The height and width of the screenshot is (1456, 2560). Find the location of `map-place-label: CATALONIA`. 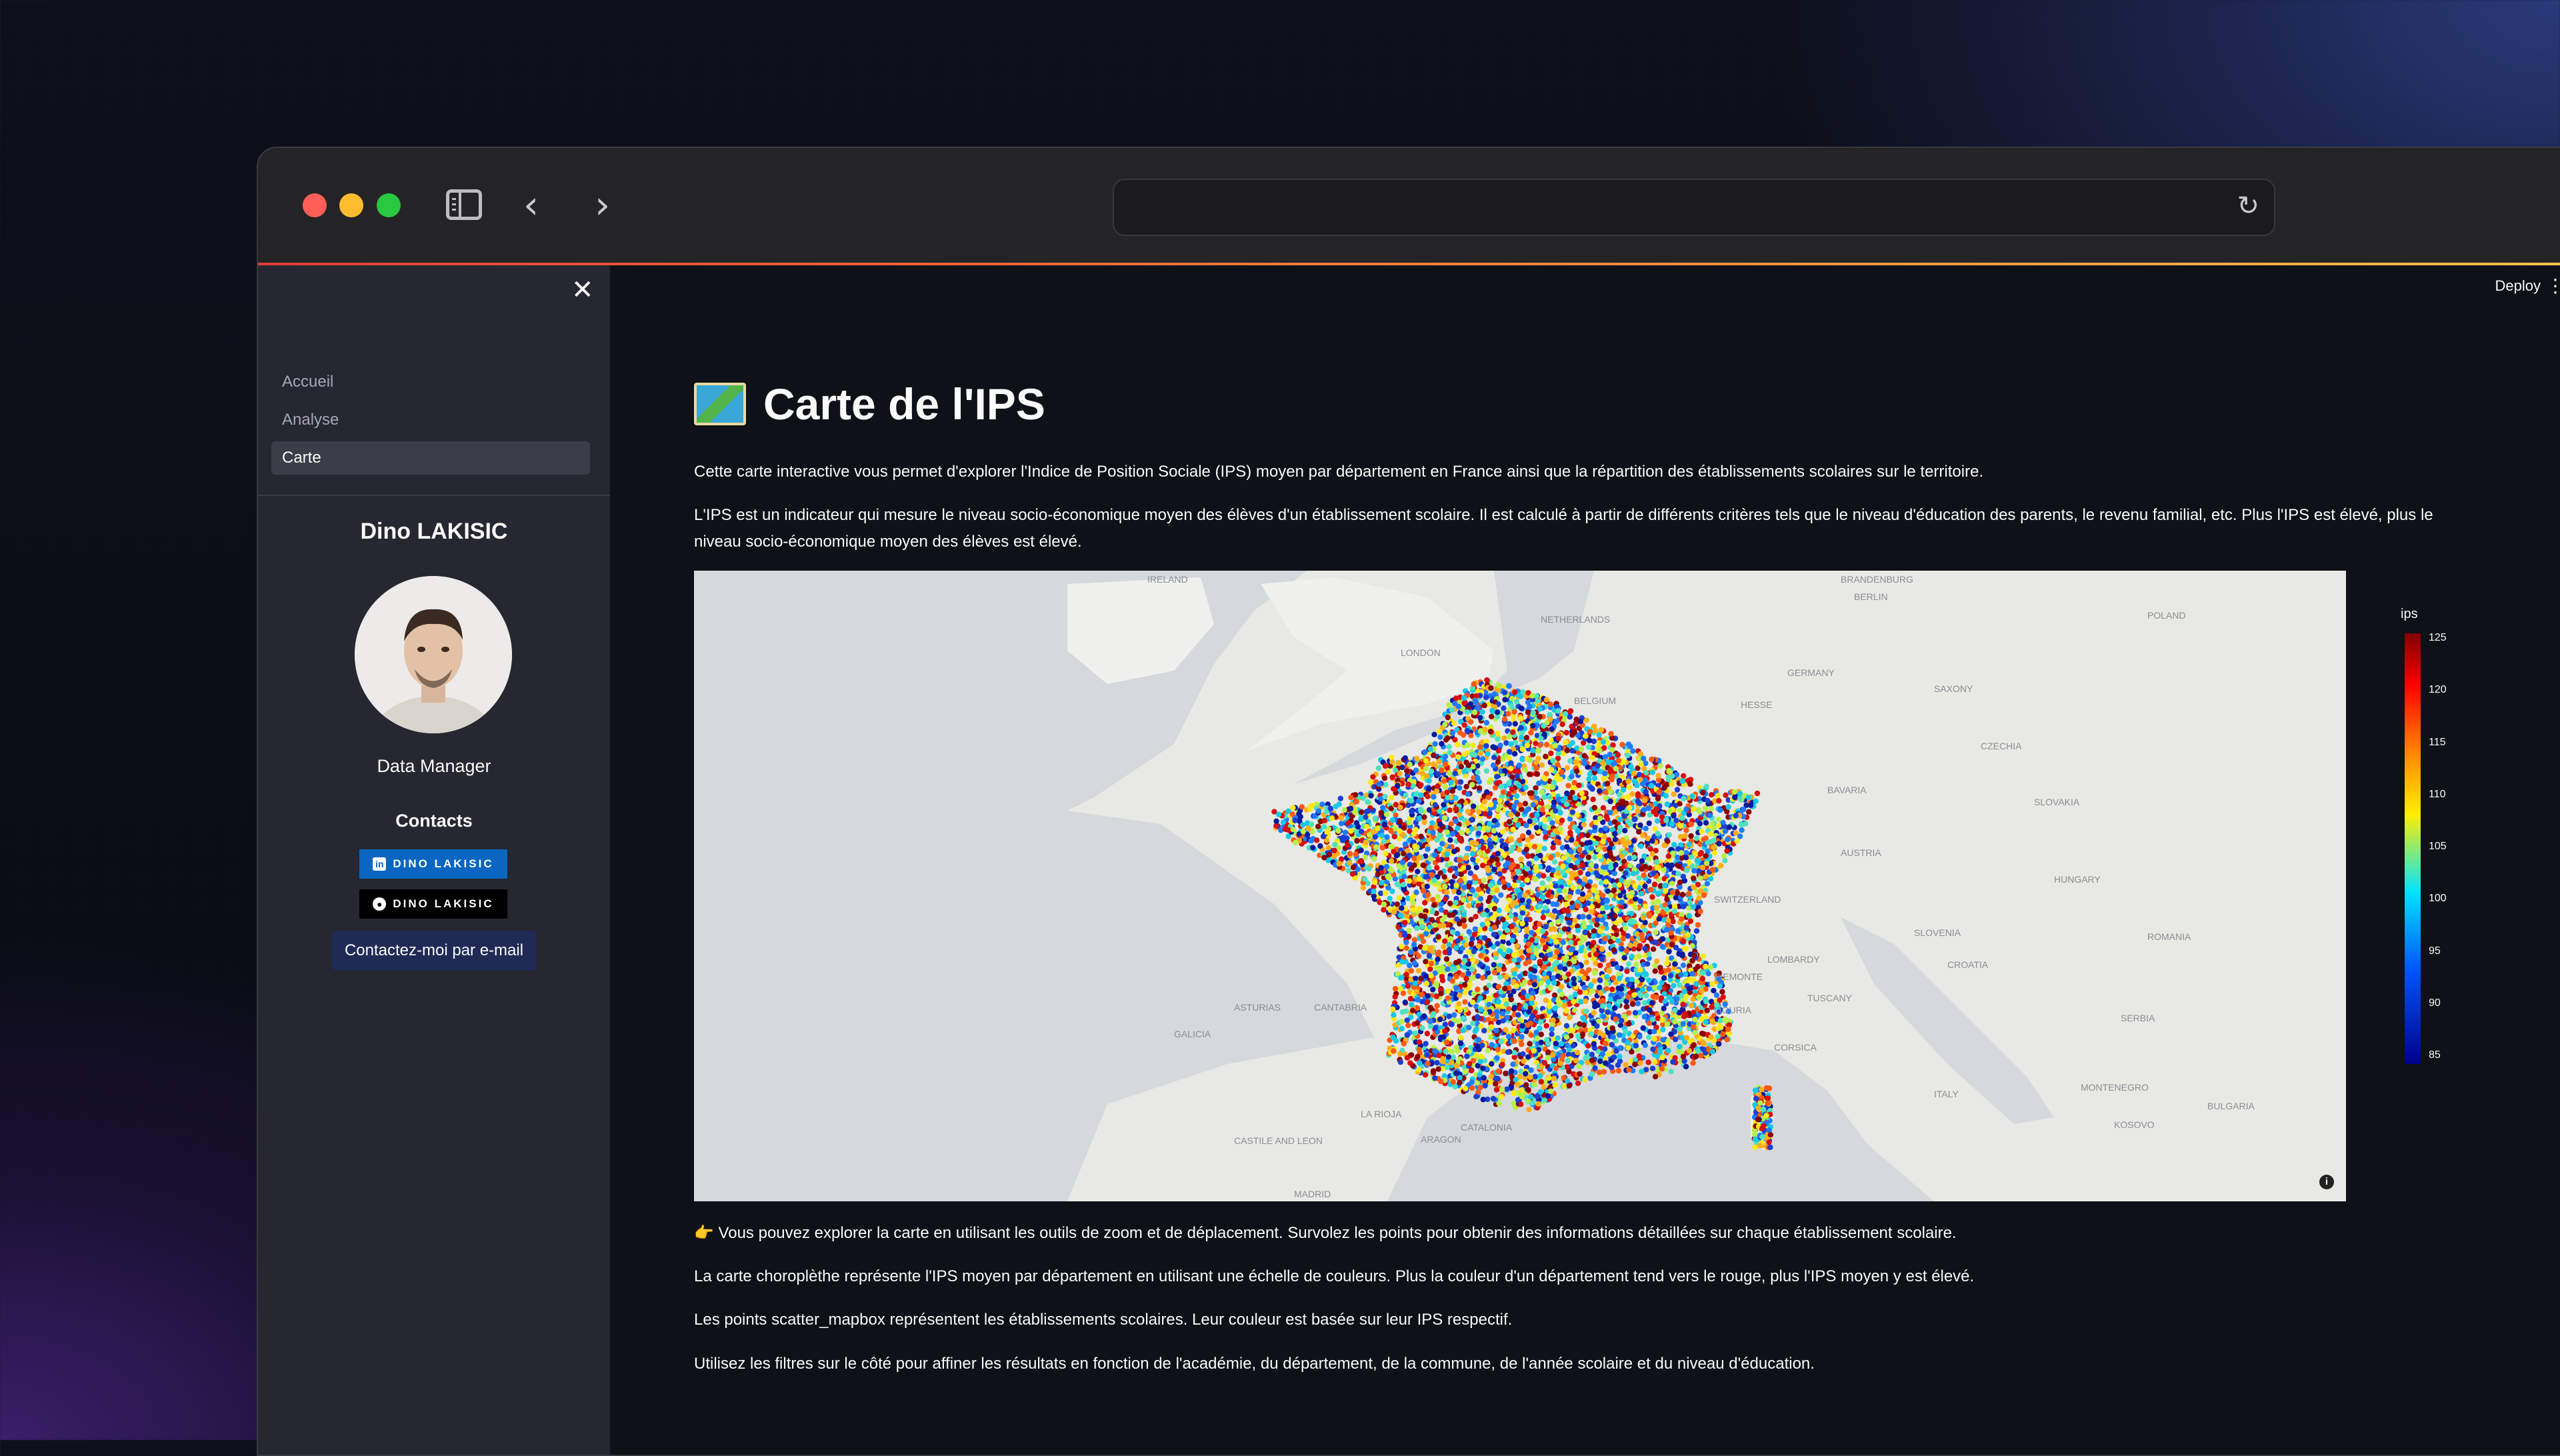

map-place-label: CATALONIA is located at coordinates (1487, 1127).